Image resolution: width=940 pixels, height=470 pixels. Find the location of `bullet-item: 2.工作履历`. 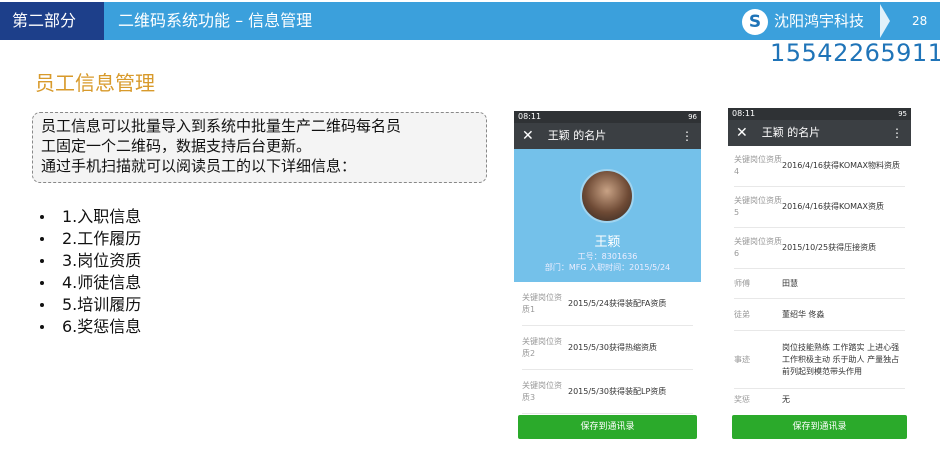

bullet-item: 2.工作履历 is located at coordinates (90, 239).